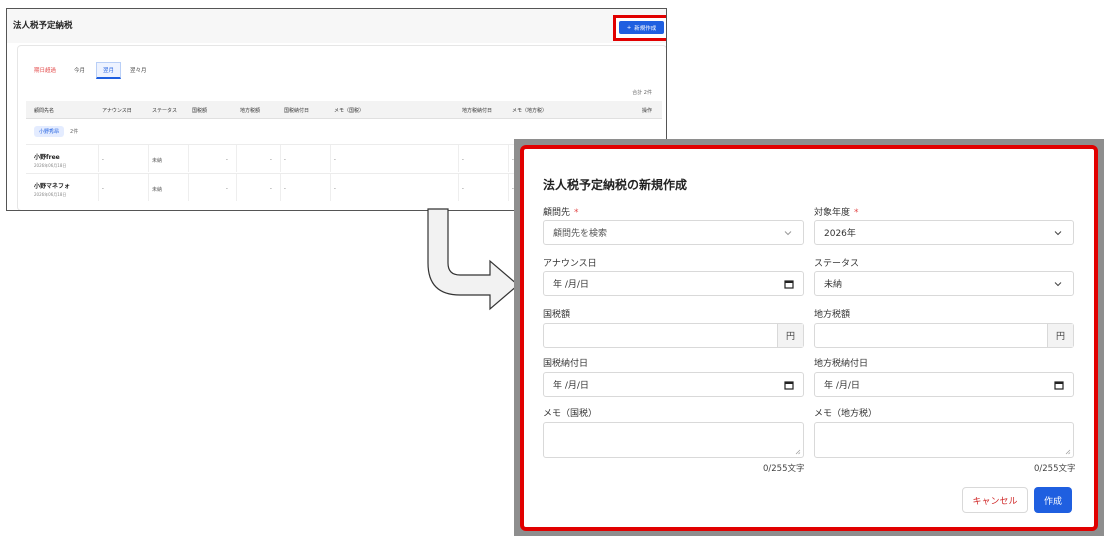 This screenshot has height=536, width=1110. I want to click on group-count: 2件, so click(74, 132).